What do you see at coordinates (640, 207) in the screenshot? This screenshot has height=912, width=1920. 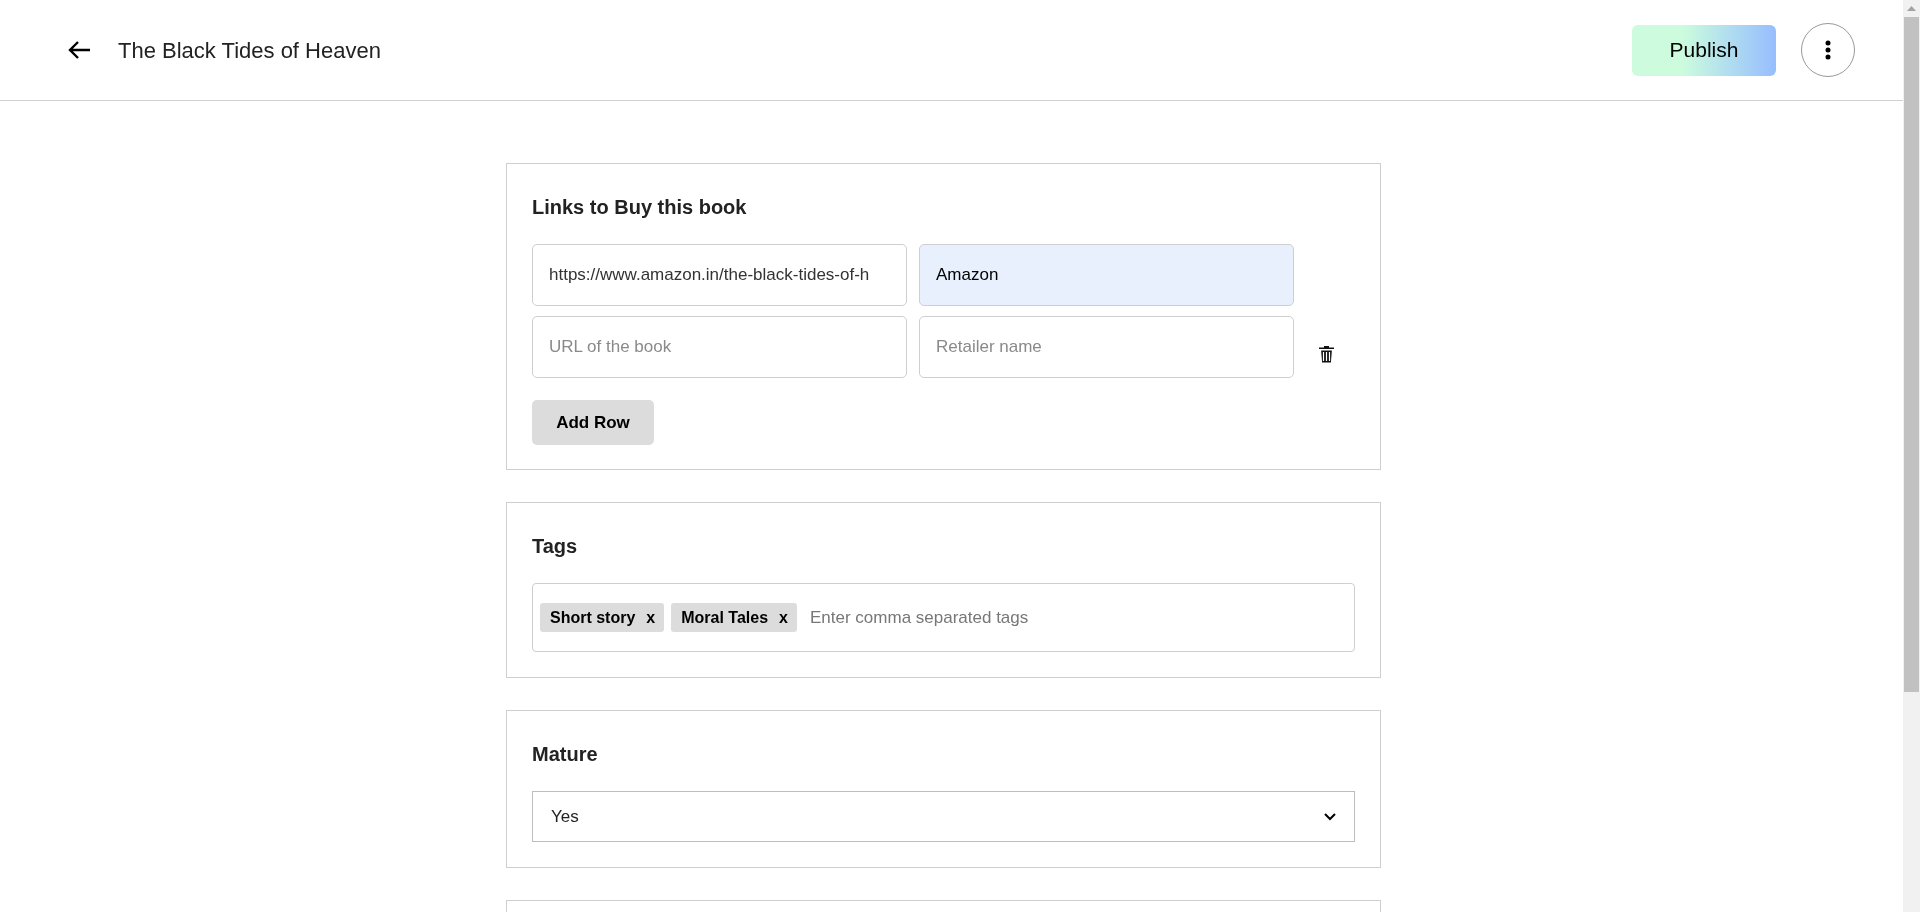 I see `section-heading: Links to Buy this book` at bounding box center [640, 207].